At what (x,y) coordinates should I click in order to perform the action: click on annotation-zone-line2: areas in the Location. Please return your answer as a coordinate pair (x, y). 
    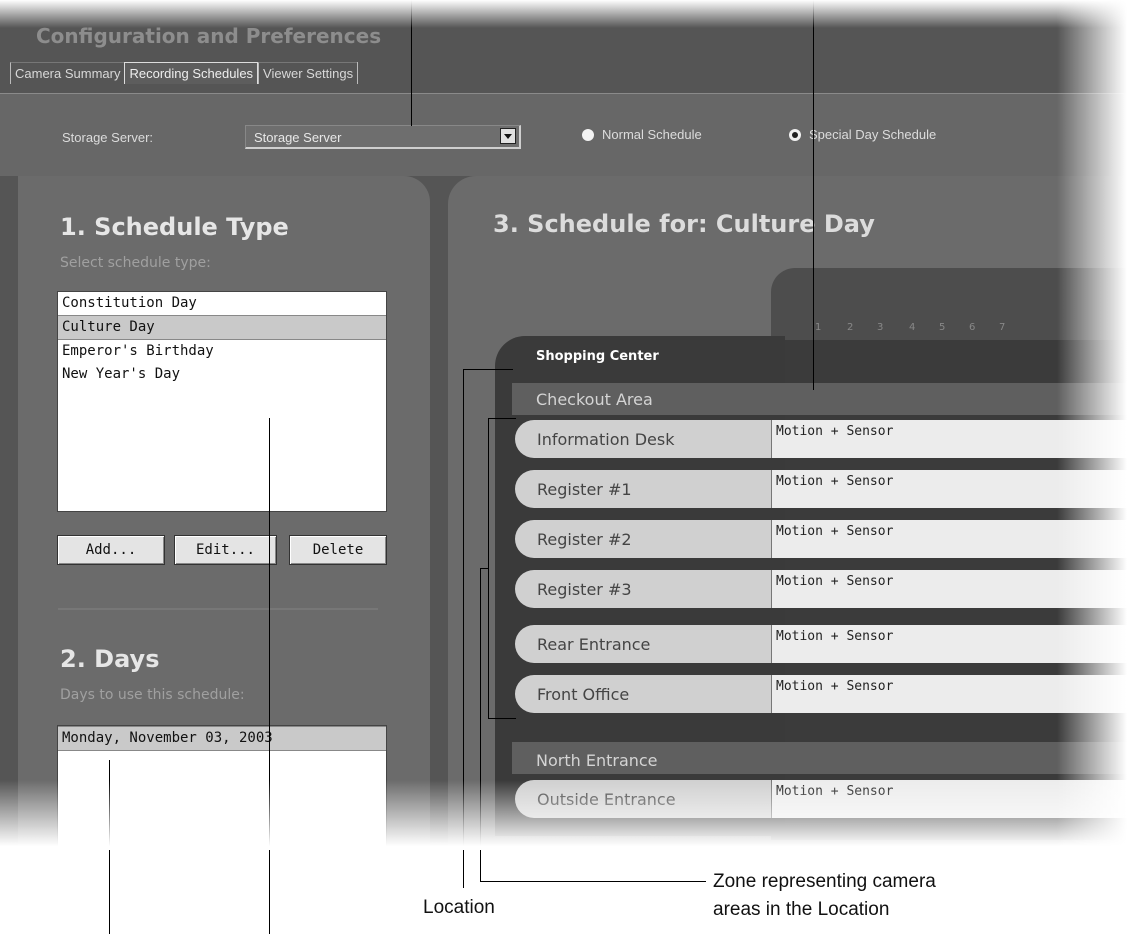
    Looking at the image, I should click on (801, 909).